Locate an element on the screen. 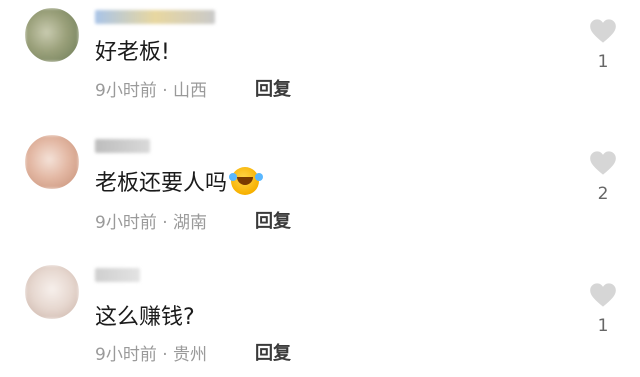  comment-meta: 9小时前 · 贵州 is located at coordinates (151, 352).